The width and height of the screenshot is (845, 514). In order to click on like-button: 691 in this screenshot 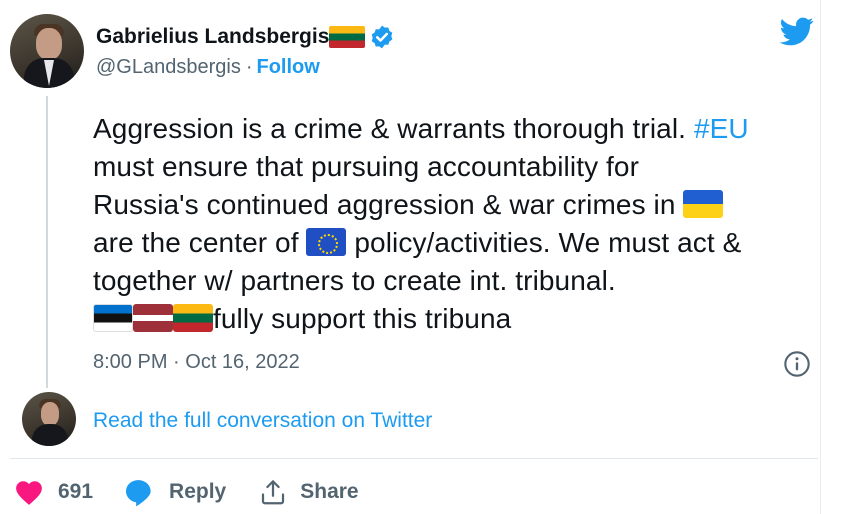, I will do `click(53, 492)`.